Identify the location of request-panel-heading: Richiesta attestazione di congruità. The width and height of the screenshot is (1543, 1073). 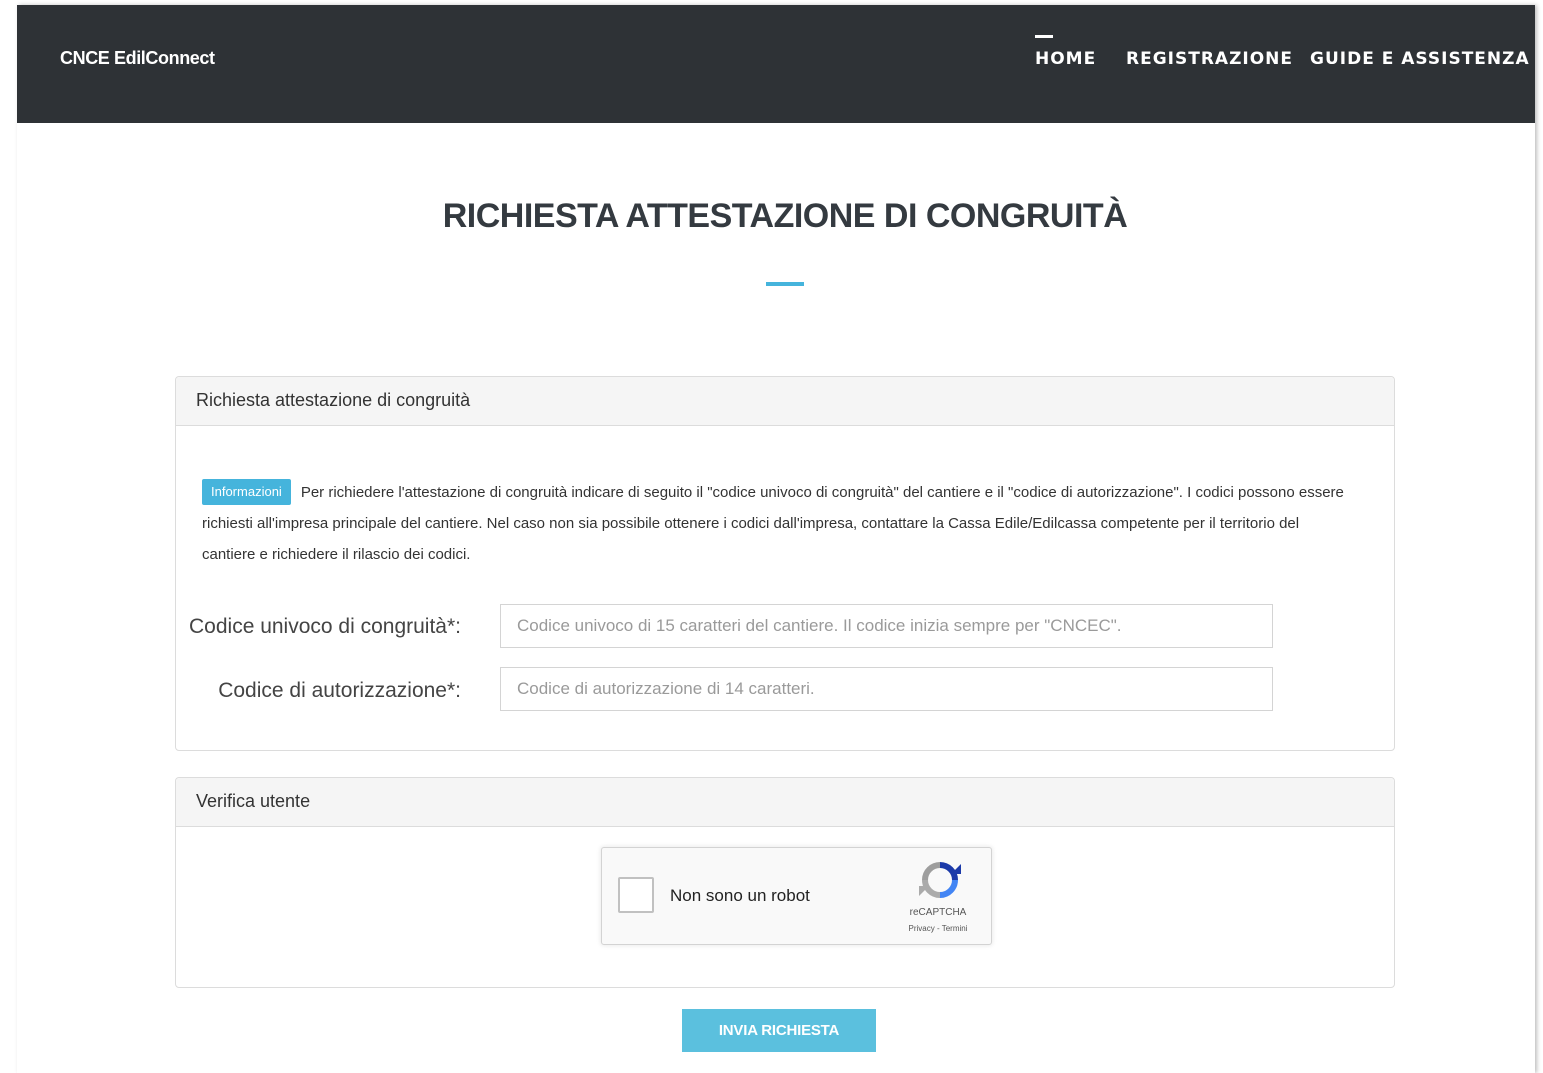
(785, 401).